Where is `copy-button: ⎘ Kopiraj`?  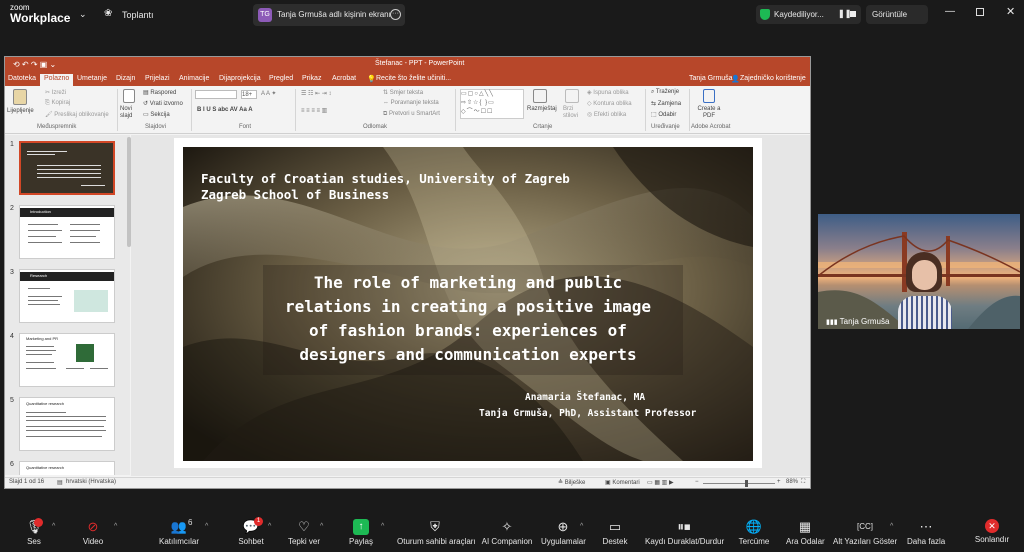
copy-button: ⎘ Kopiraj is located at coordinates (57, 103).